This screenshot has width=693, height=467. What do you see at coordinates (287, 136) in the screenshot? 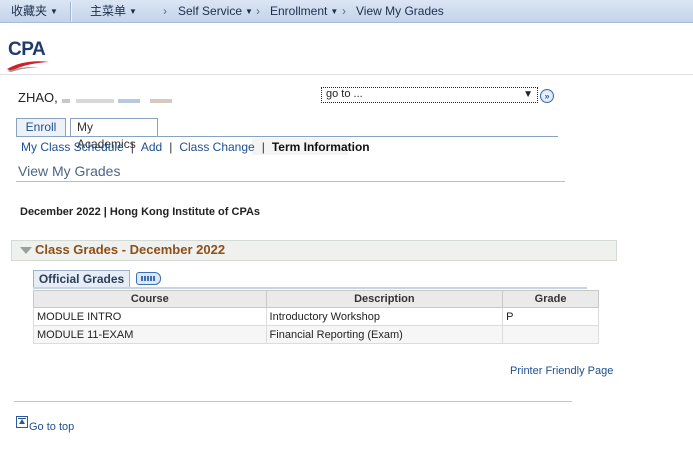
I see `tab-underline` at bounding box center [287, 136].